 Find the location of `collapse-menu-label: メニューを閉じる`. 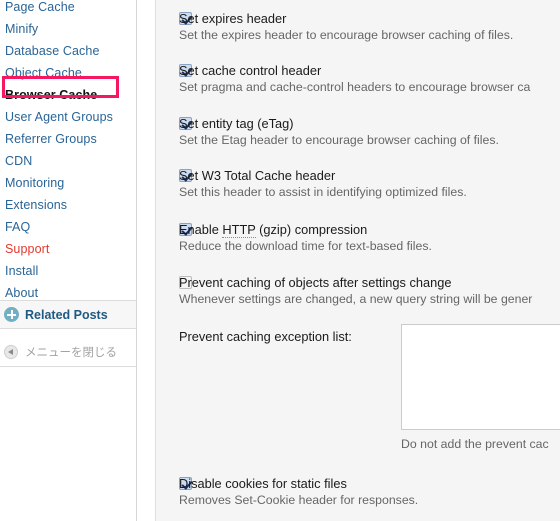

collapse-menu-label: メニューを閉じる is located at coordinates (71, 353).